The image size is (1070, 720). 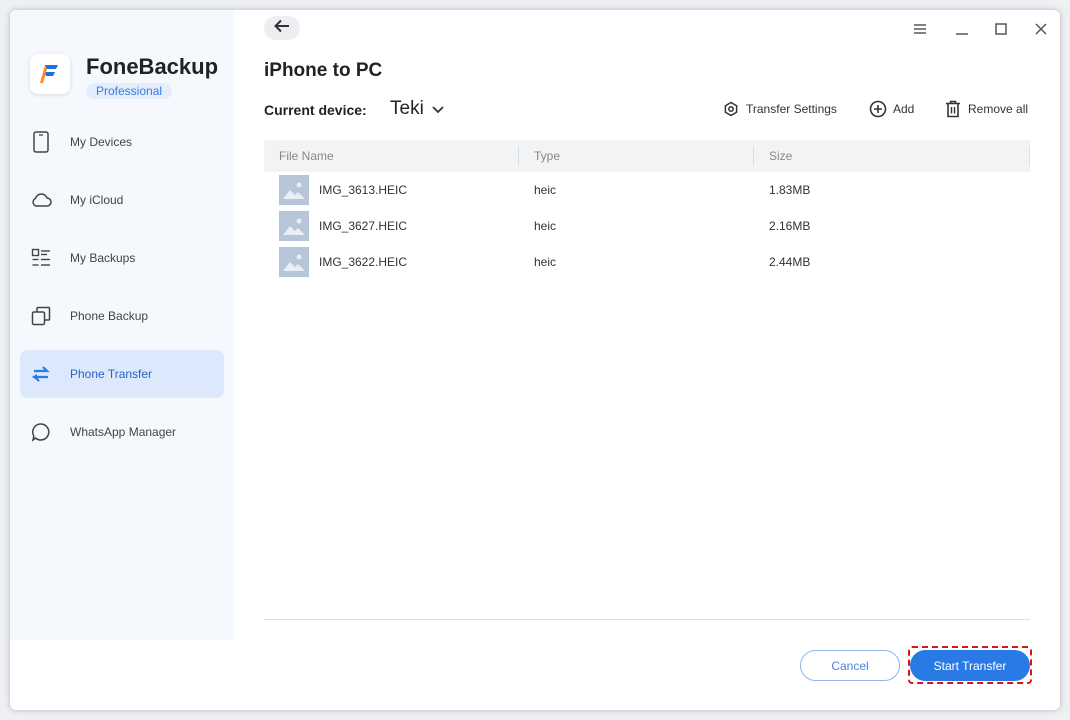 What do you see at coordinates (904, 109) in the screenshot?
I see `add-label: Add` at bounding box center [904, 109].